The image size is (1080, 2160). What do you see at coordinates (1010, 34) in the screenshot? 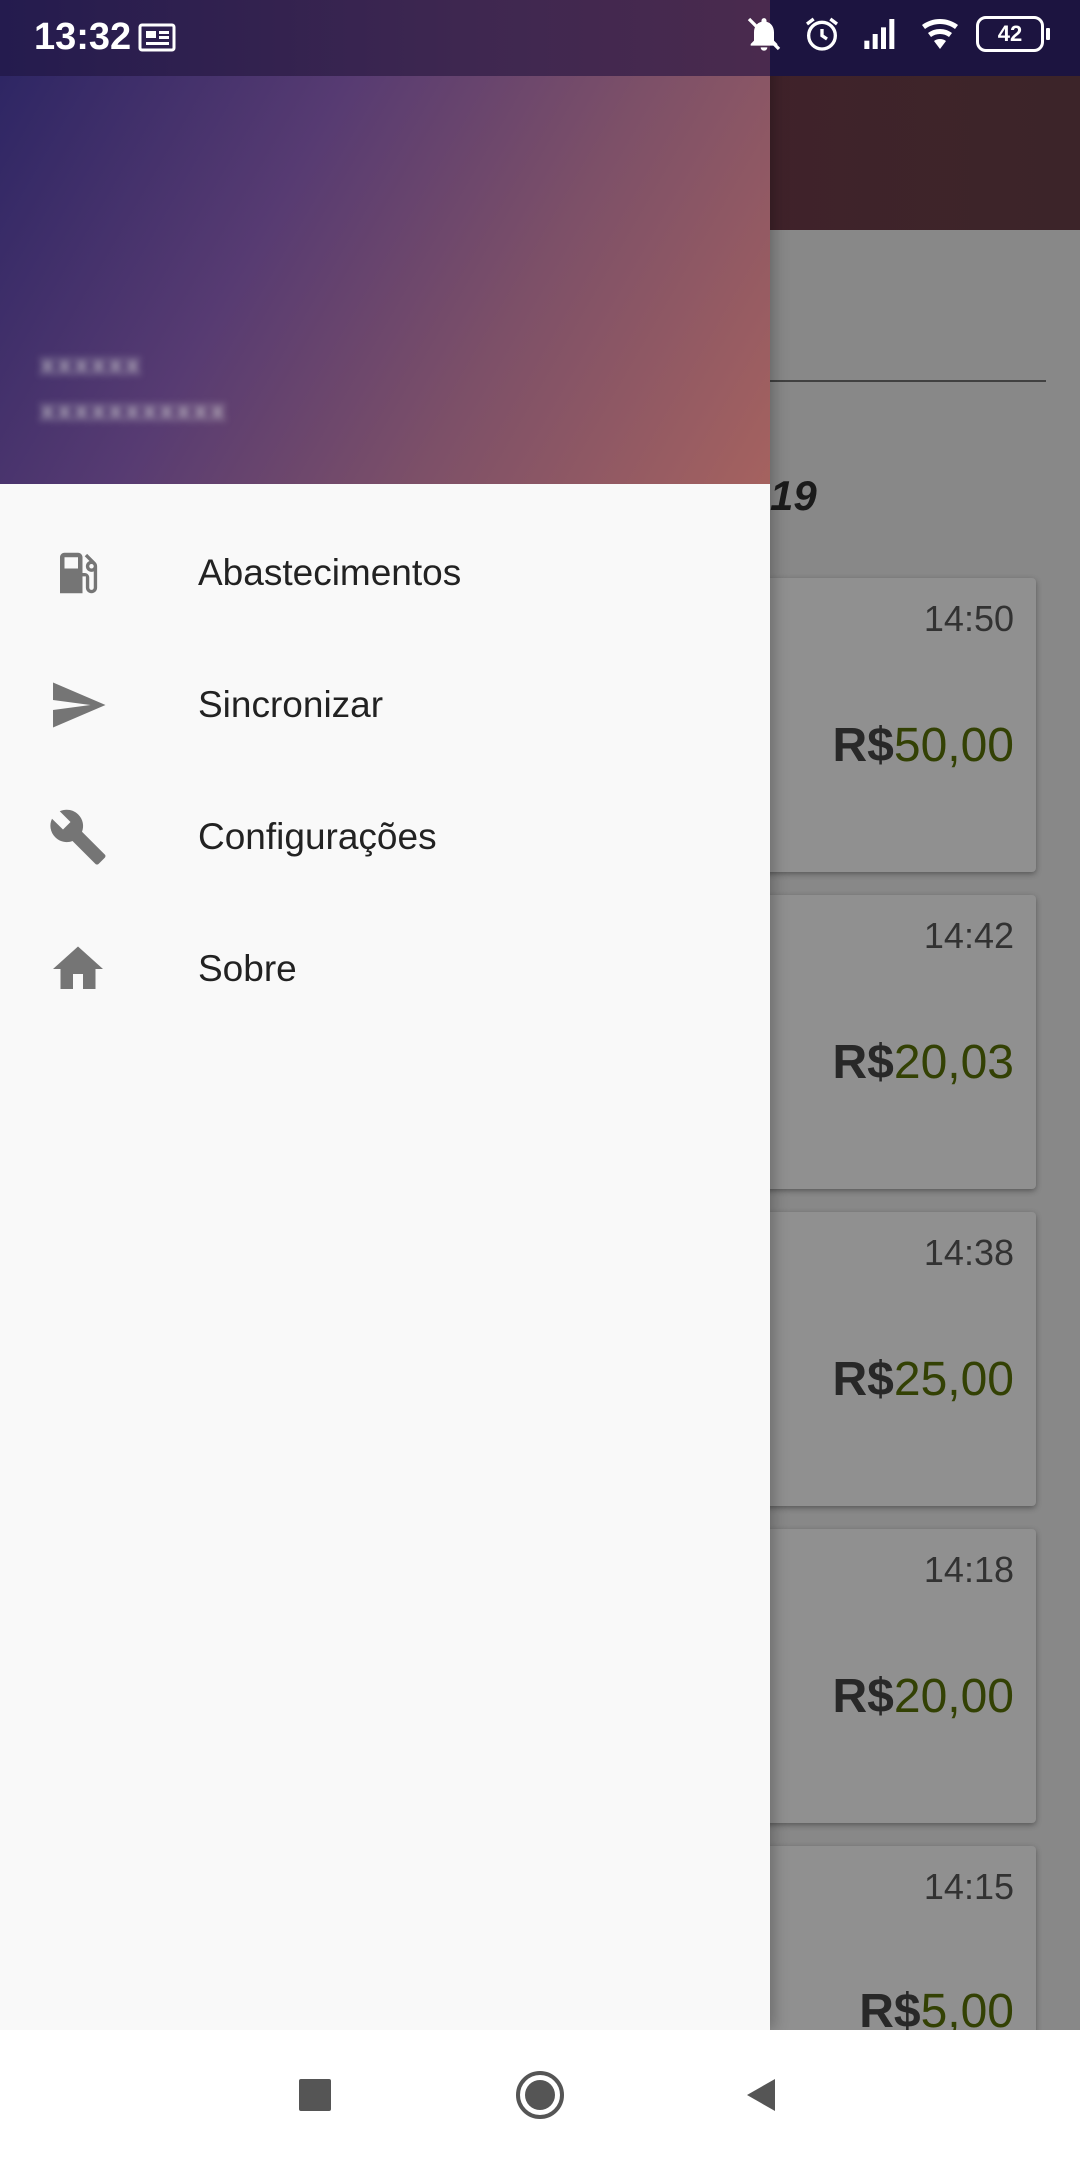
I see `battery-level: 42` at bounding box center [1010, 34].